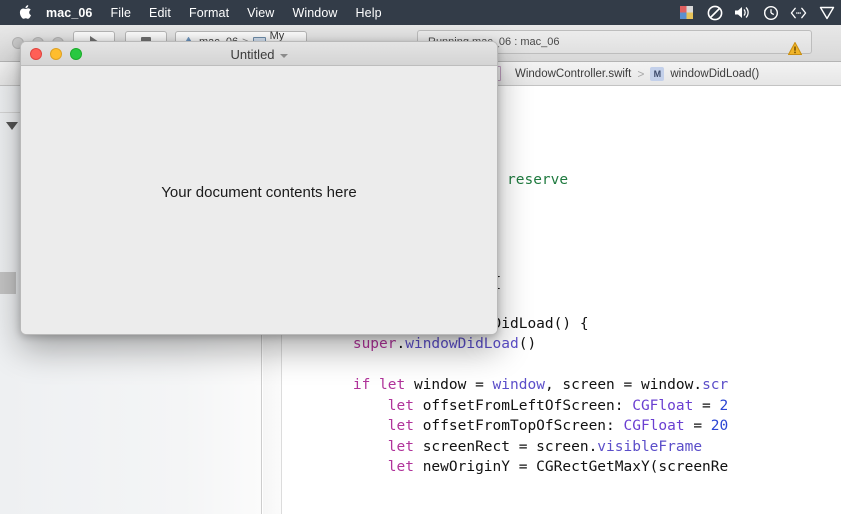 This screenshot has width=841, height=514. I want to click on code-token: super, so click(374, 344).